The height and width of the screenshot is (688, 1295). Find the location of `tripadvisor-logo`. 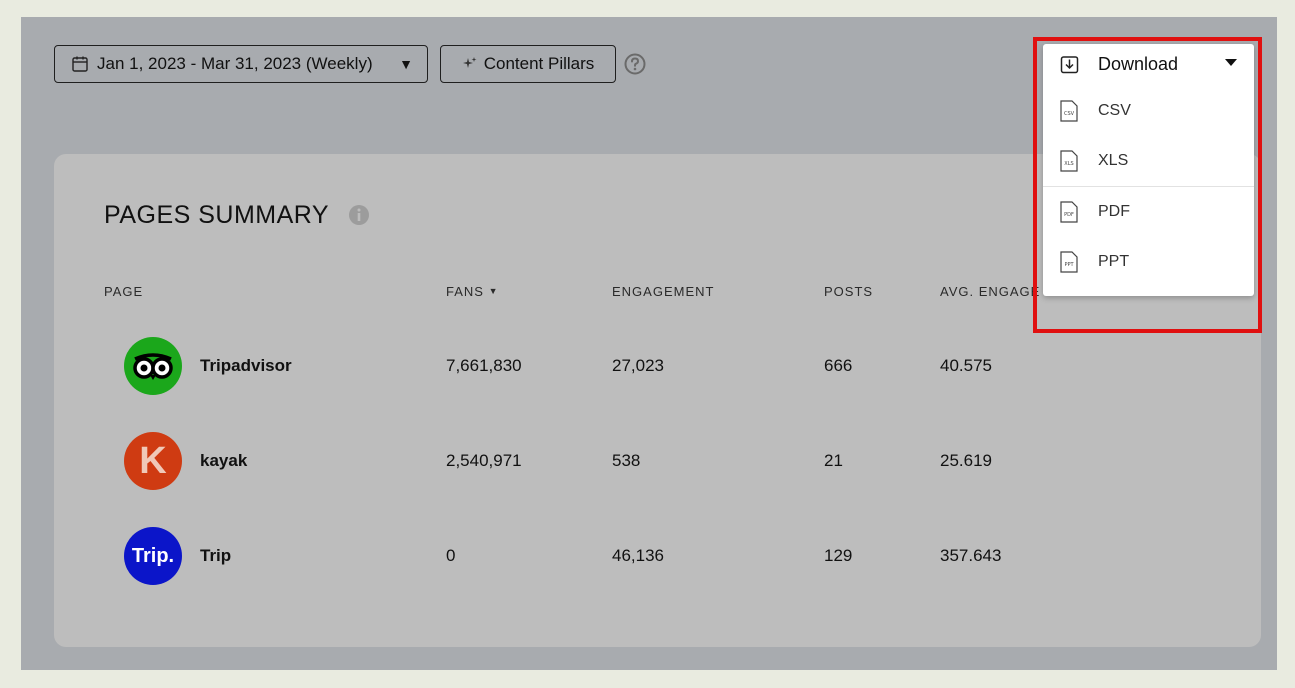

tripadvisor-logo is located at coordinates (153, 366).